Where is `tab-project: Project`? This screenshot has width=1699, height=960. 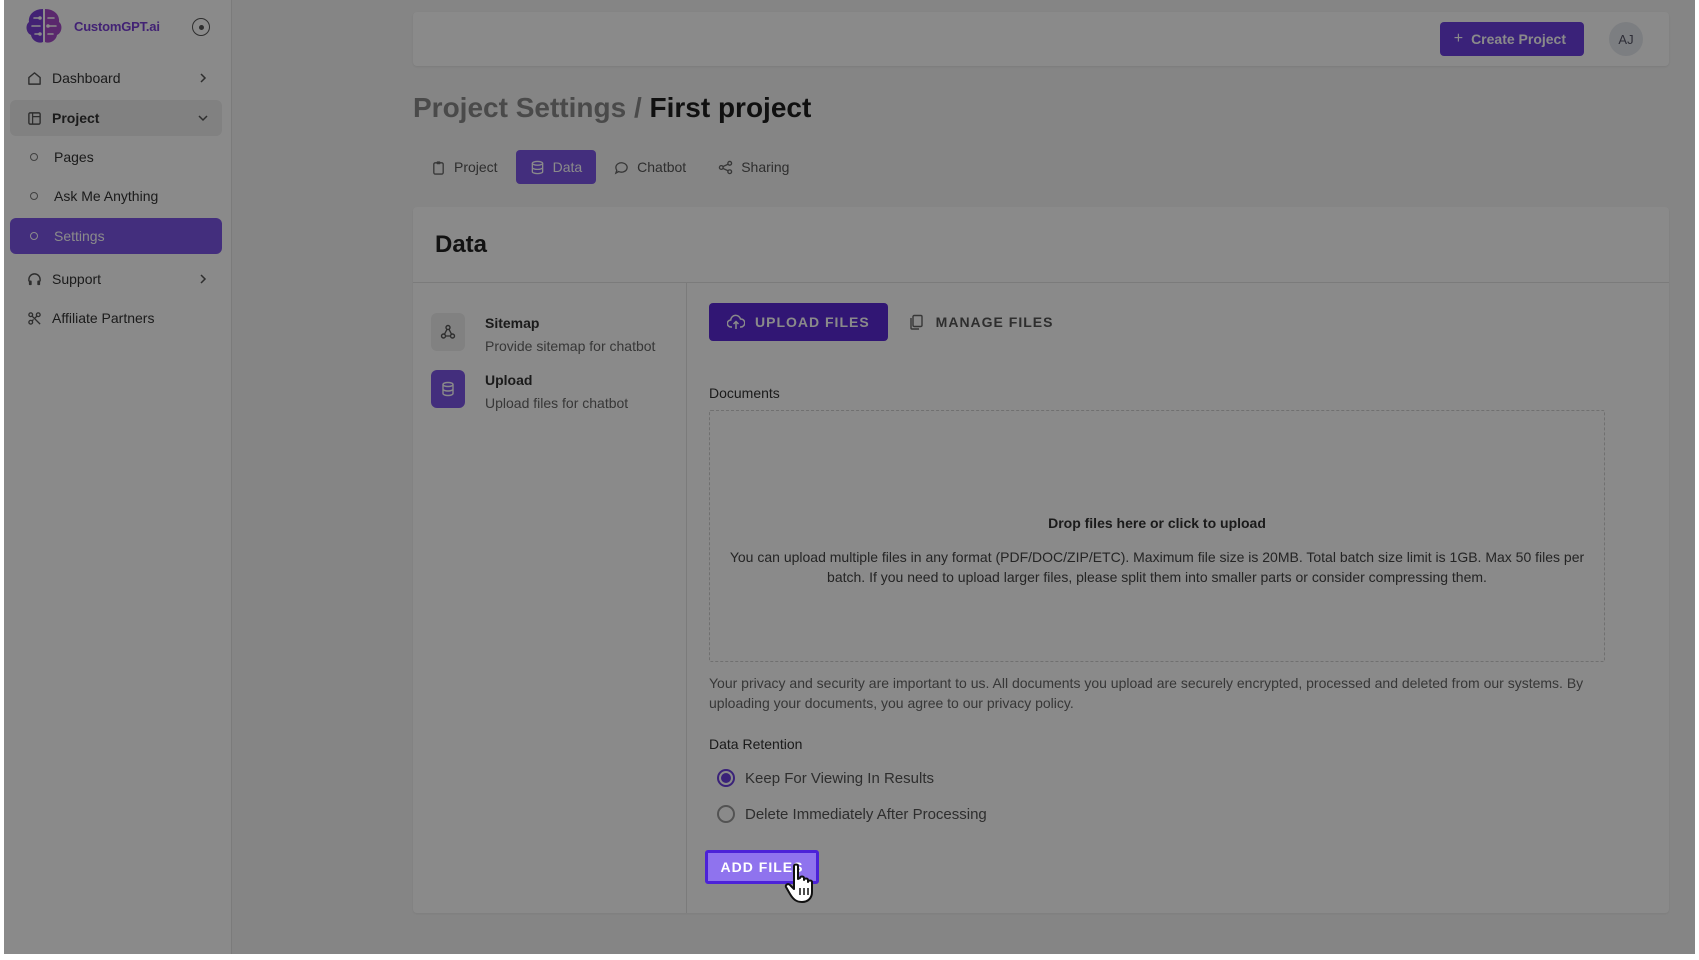 tab-project: Project is located at coordinates (464, 167).